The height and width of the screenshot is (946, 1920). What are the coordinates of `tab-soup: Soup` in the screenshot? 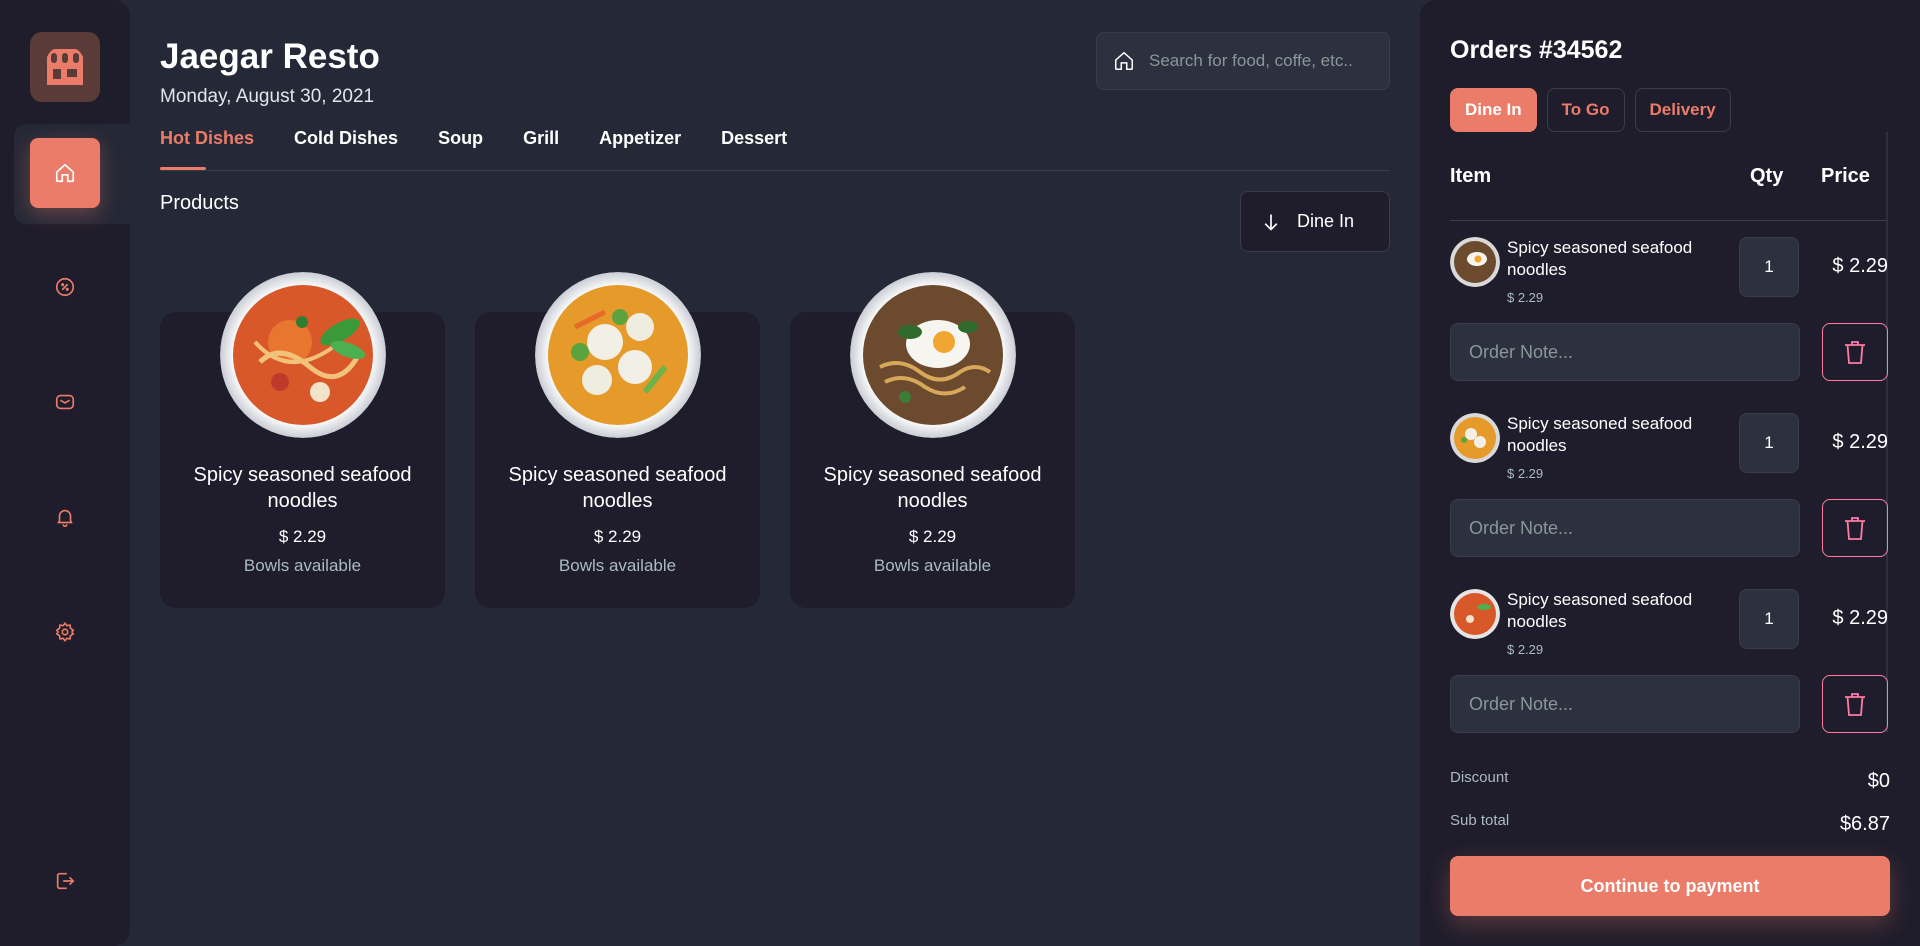 It's located at (460, 150).